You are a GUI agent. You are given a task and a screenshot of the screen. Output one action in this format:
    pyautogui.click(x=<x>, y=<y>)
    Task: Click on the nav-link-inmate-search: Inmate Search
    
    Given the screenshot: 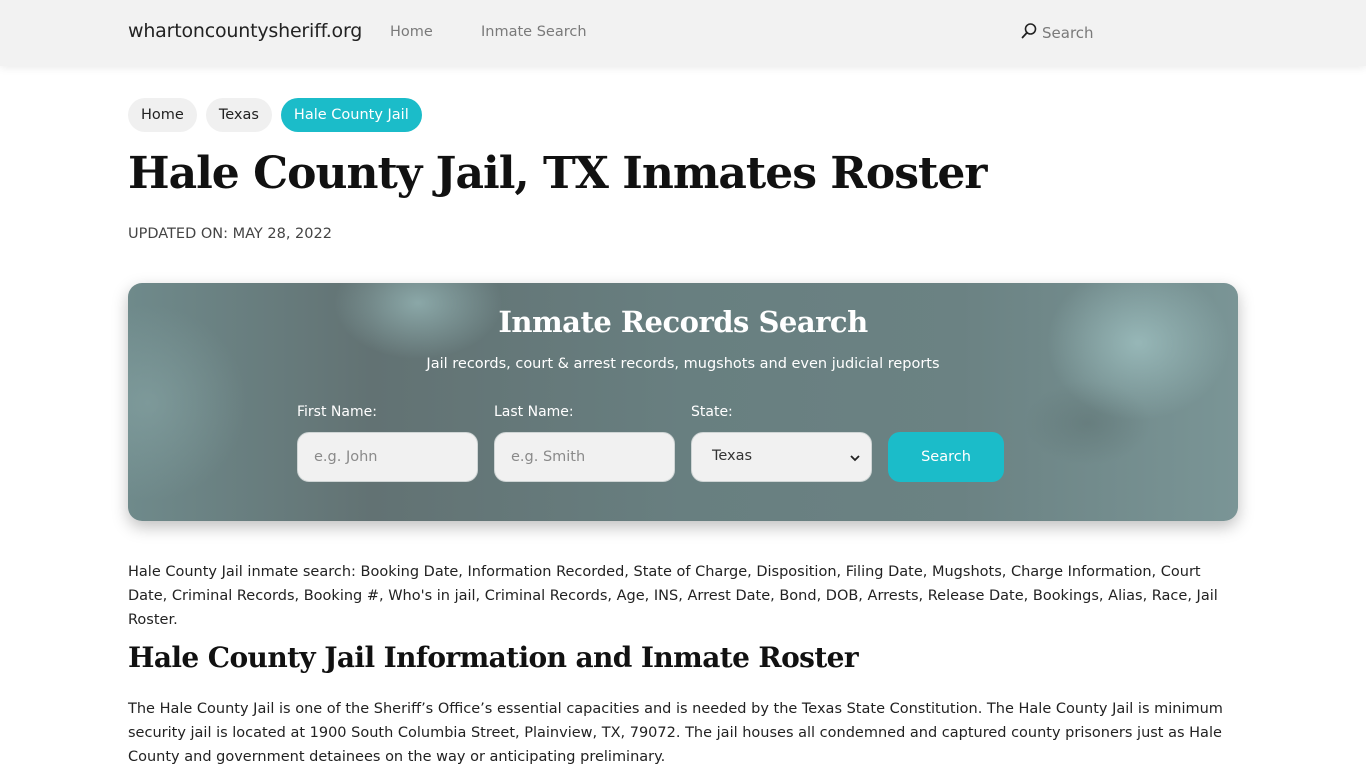 What is the action you would take?
    pyautogui.click(x=534, y=32)
    